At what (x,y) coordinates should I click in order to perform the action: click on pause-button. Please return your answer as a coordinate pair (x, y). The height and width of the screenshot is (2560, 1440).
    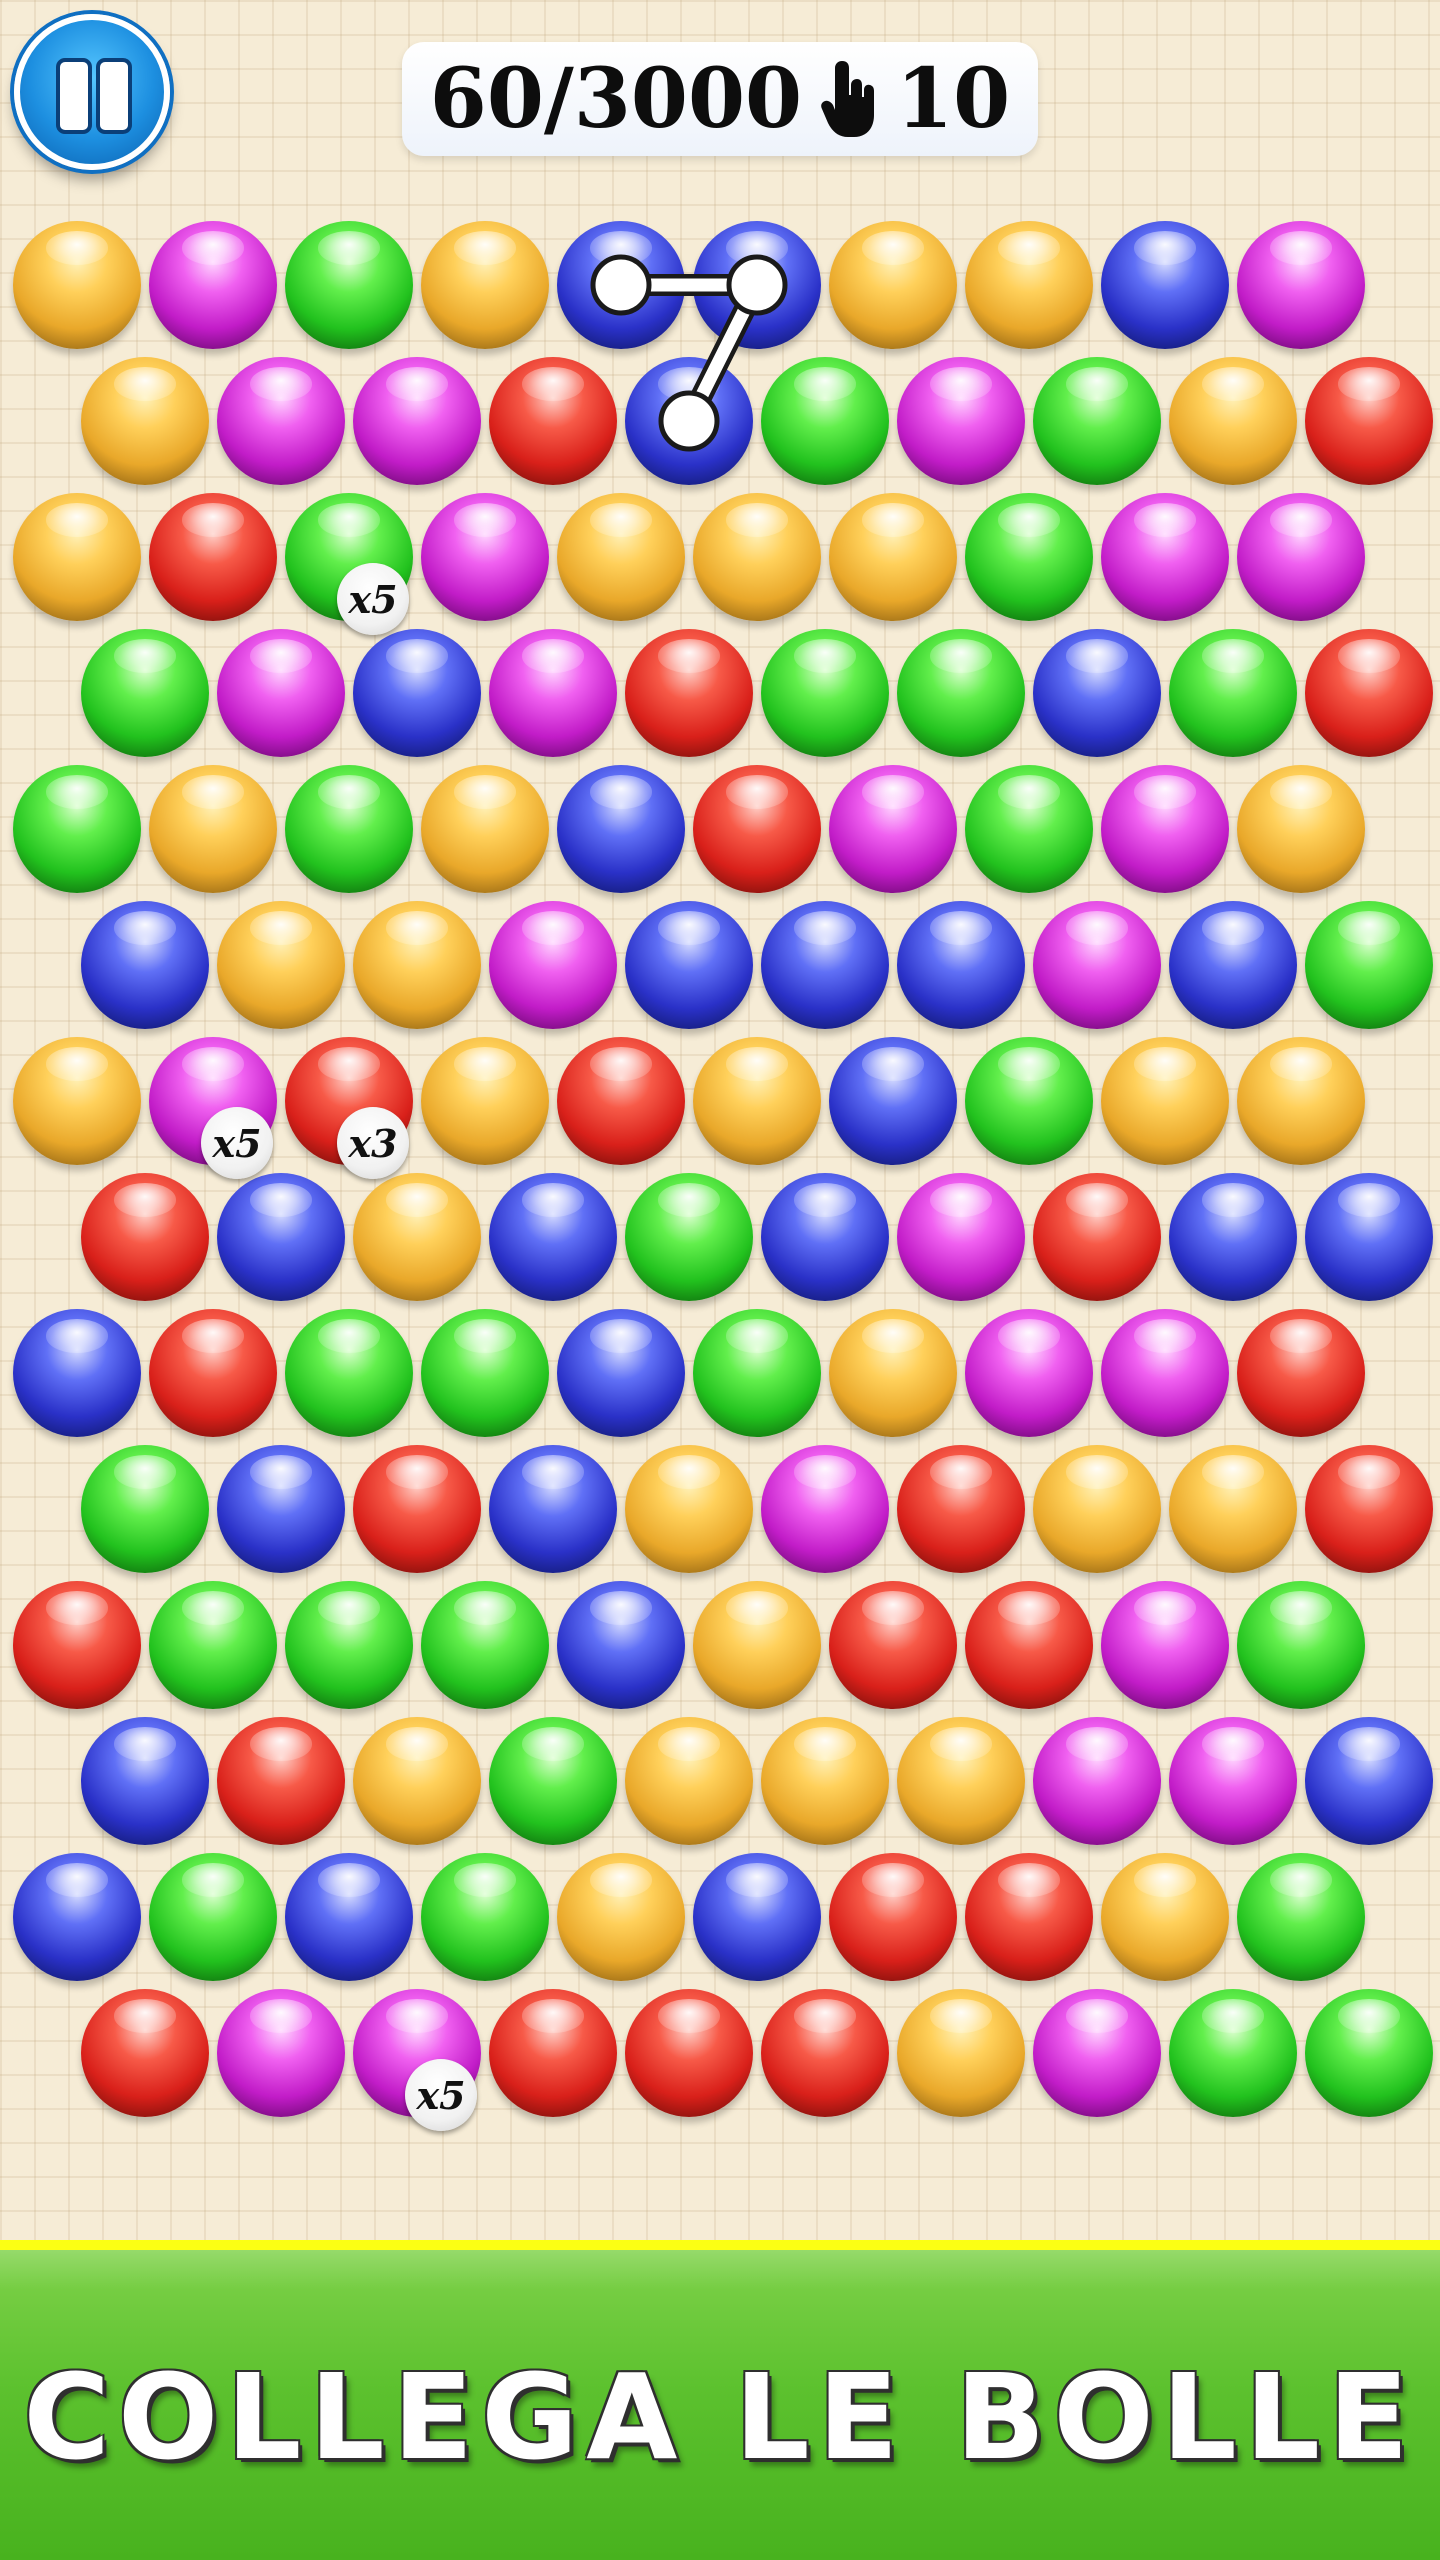
    Looking at the image, I should click on (92, 92).